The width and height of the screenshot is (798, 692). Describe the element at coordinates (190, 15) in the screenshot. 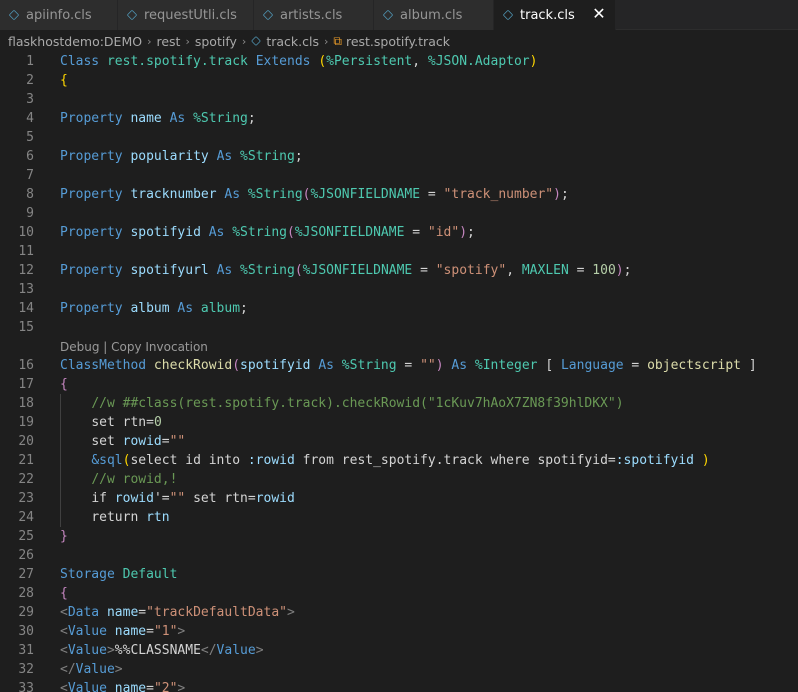

I see `tab-label: requestUtli.cls` at that location.